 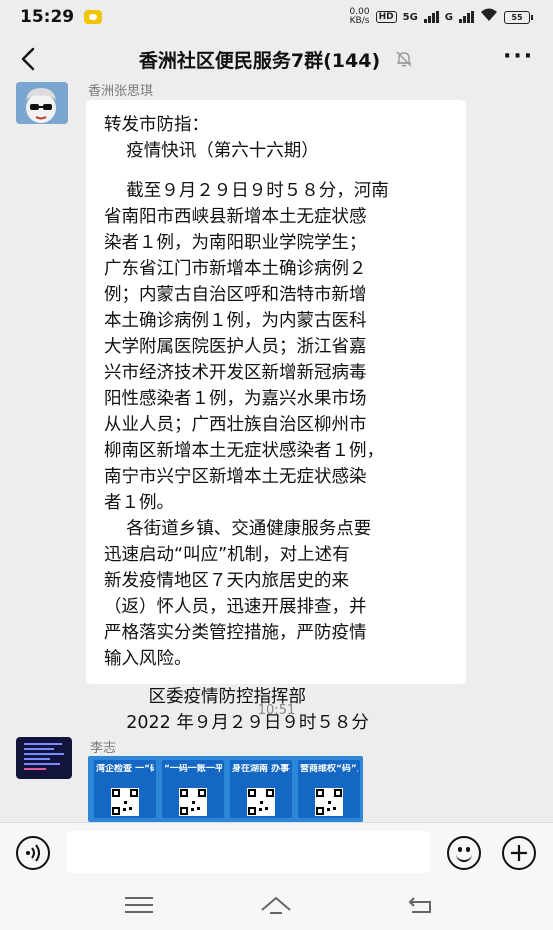 What do you see at coordinates (125, 769) in the screenshot?
I see `poster-card-title: 湾企检查 一“码”当先` at bounding box center [125, 769].